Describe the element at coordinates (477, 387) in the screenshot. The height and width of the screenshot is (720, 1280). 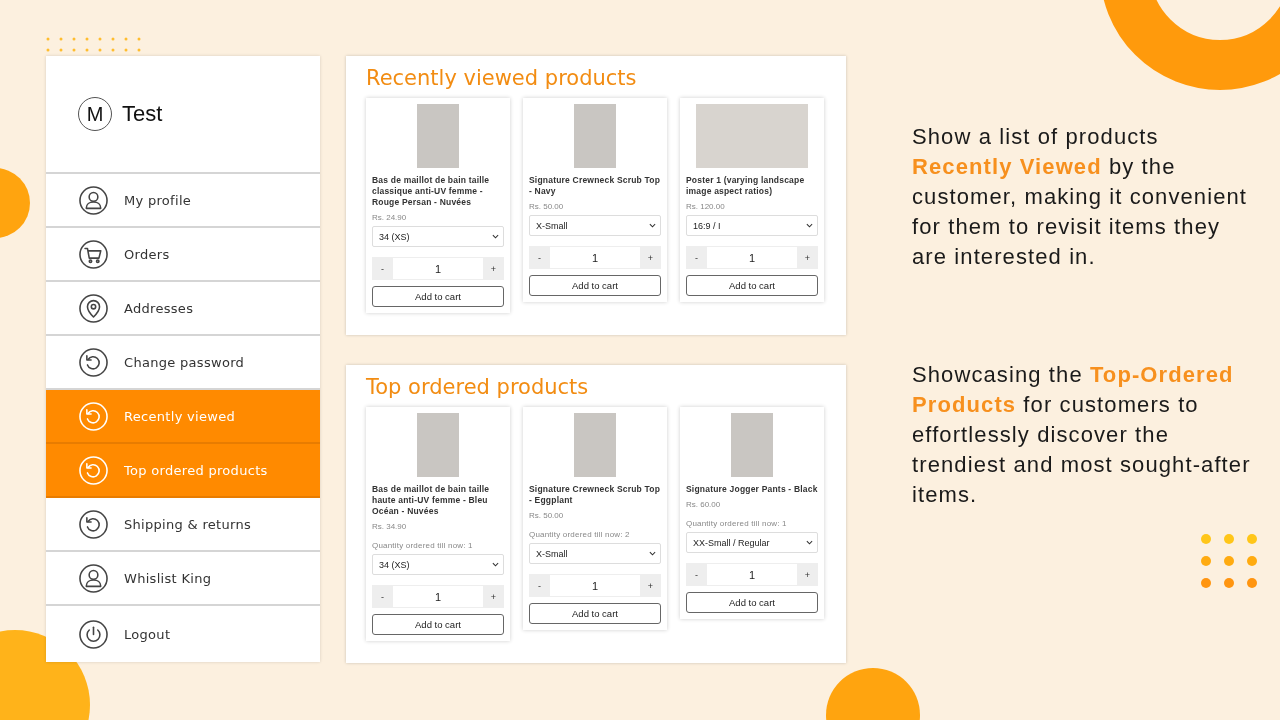
I see `panel-title: Top ordered products` at that location.